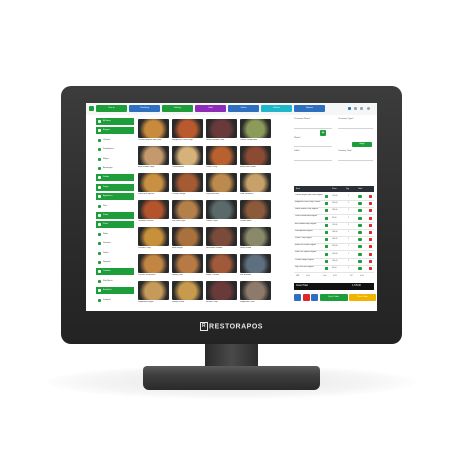  Describe the element at coordinates (144, 108) in the screenshot. I see `tab-1: Take Away` at that location.